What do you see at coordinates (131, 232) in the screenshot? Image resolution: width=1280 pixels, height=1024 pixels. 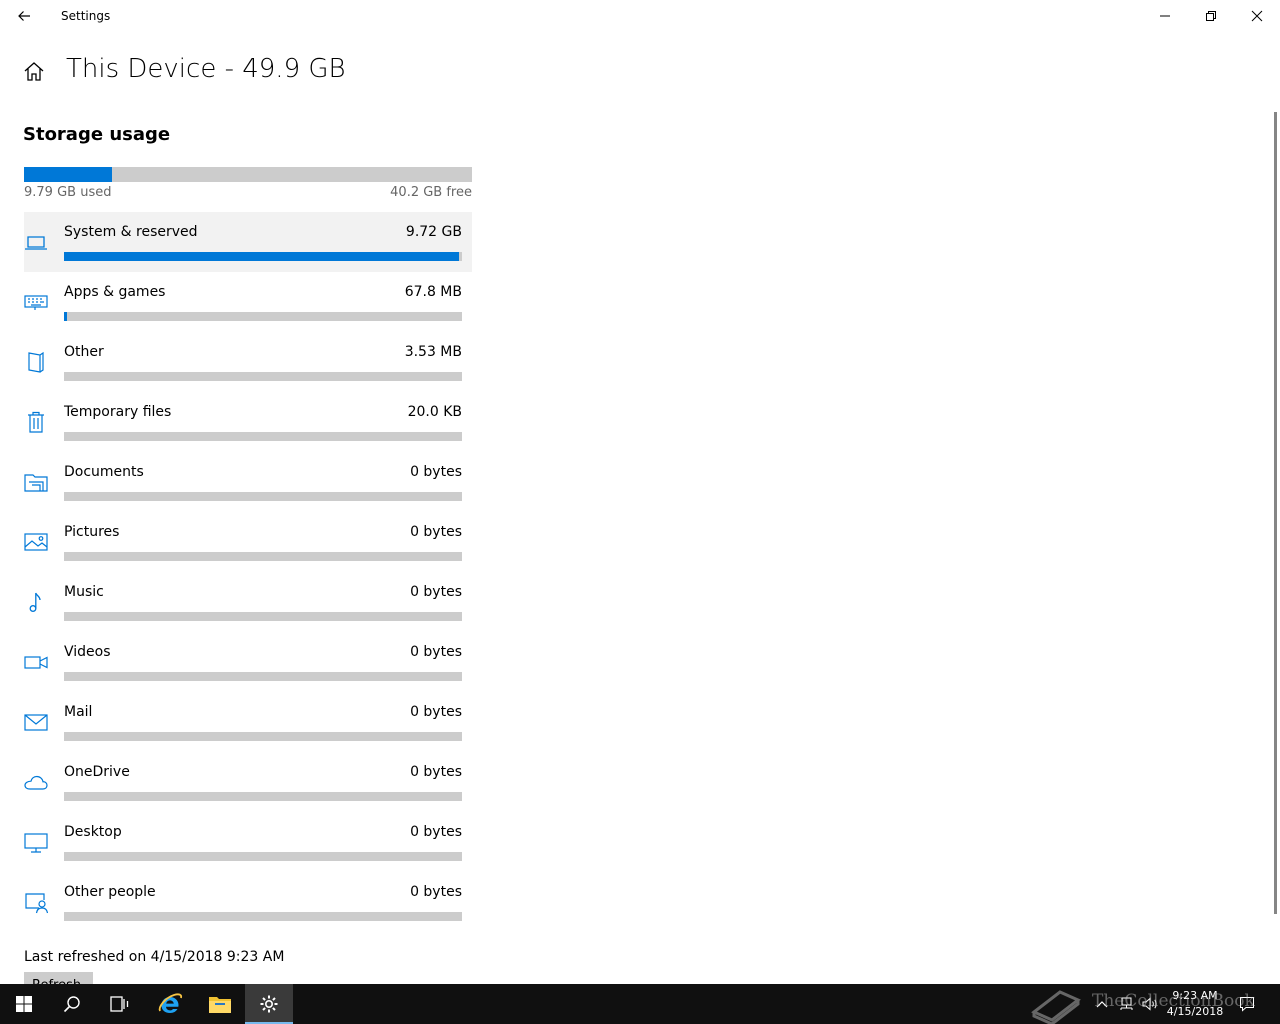 I see `category-name: System & reserved` at bounding box center [131, 232].